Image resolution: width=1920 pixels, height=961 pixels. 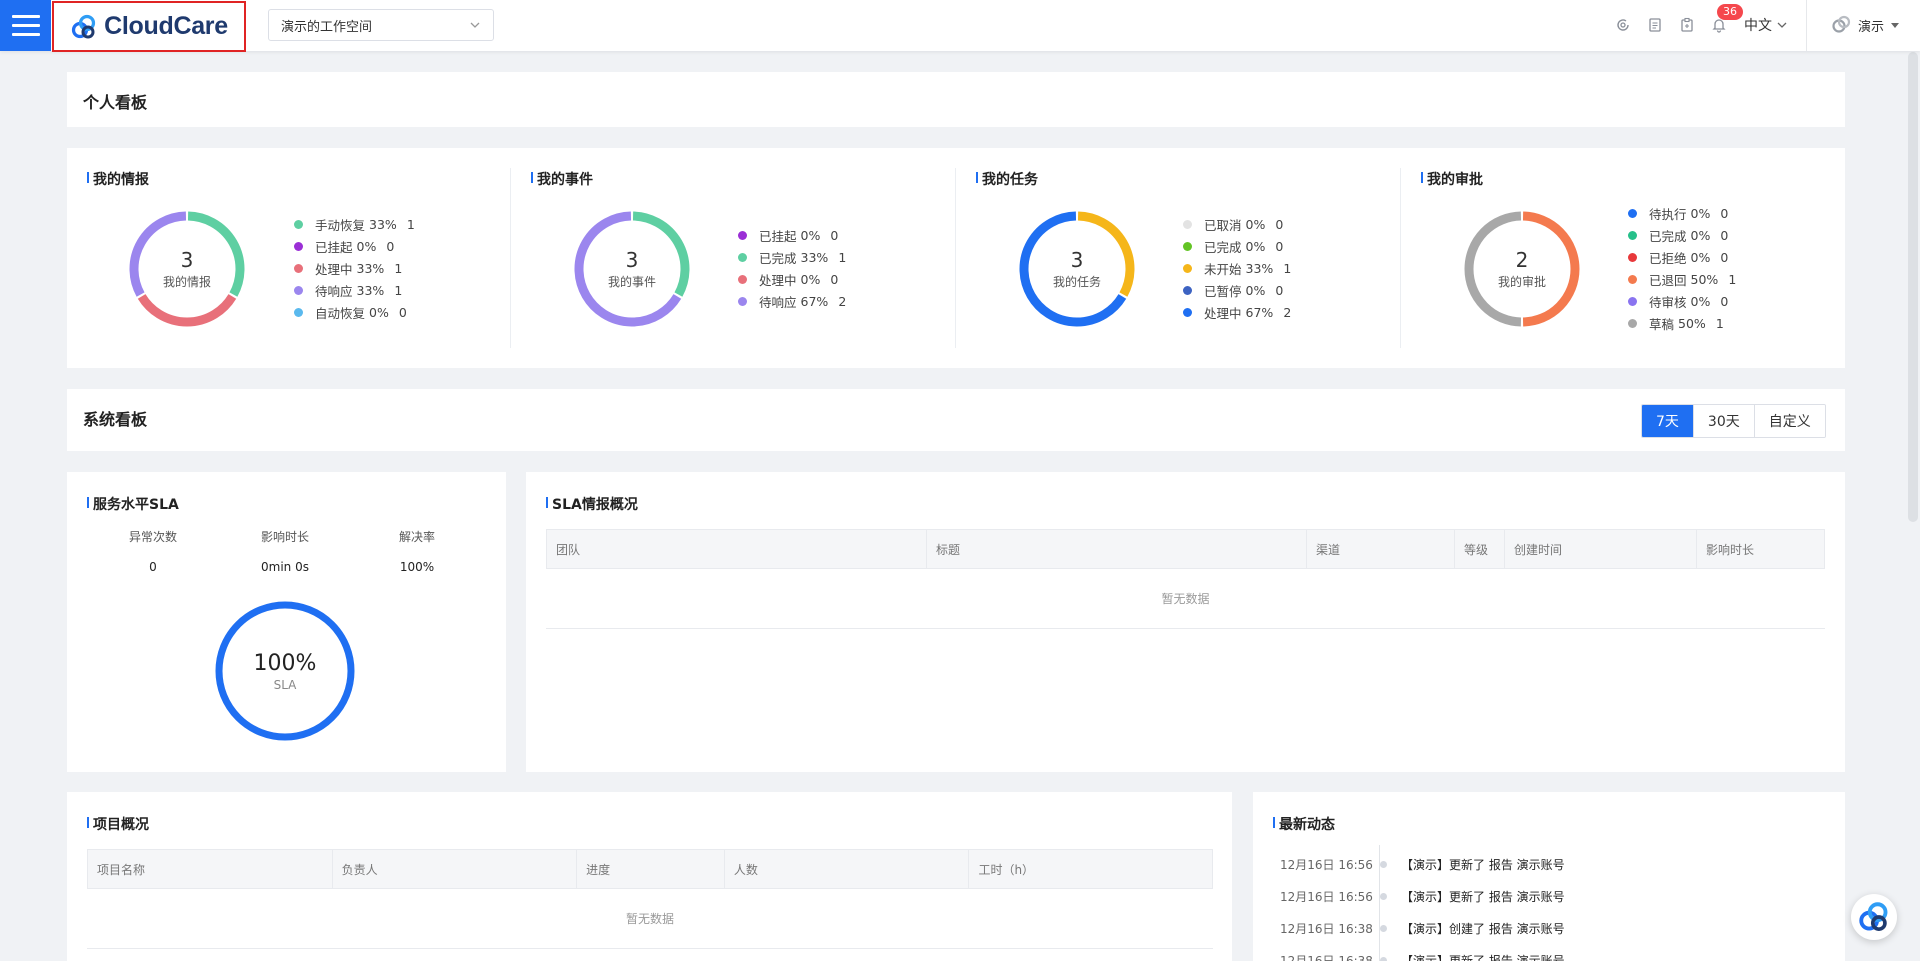 I want to click on range-7-days-button: 7天, so click(x=1667, y=421).